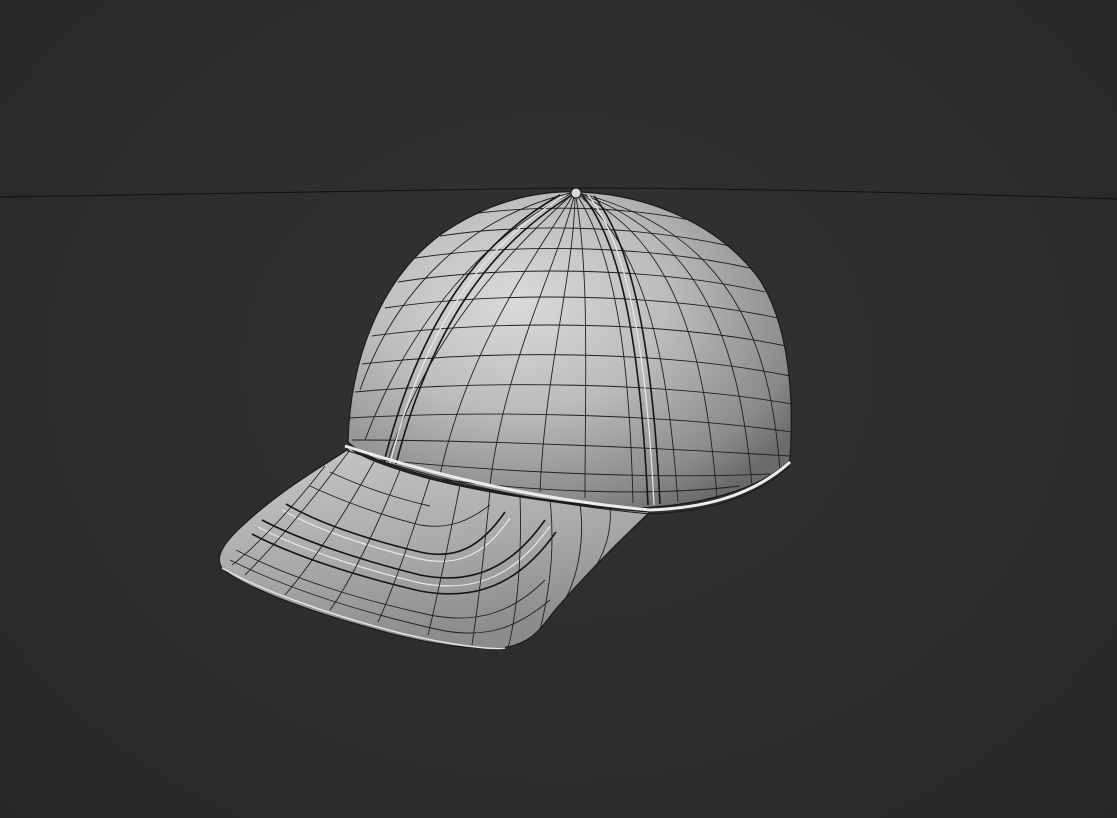 The height and width of the screenshot is (818, 1117). I want to click on crown-button, so click(576, 193).